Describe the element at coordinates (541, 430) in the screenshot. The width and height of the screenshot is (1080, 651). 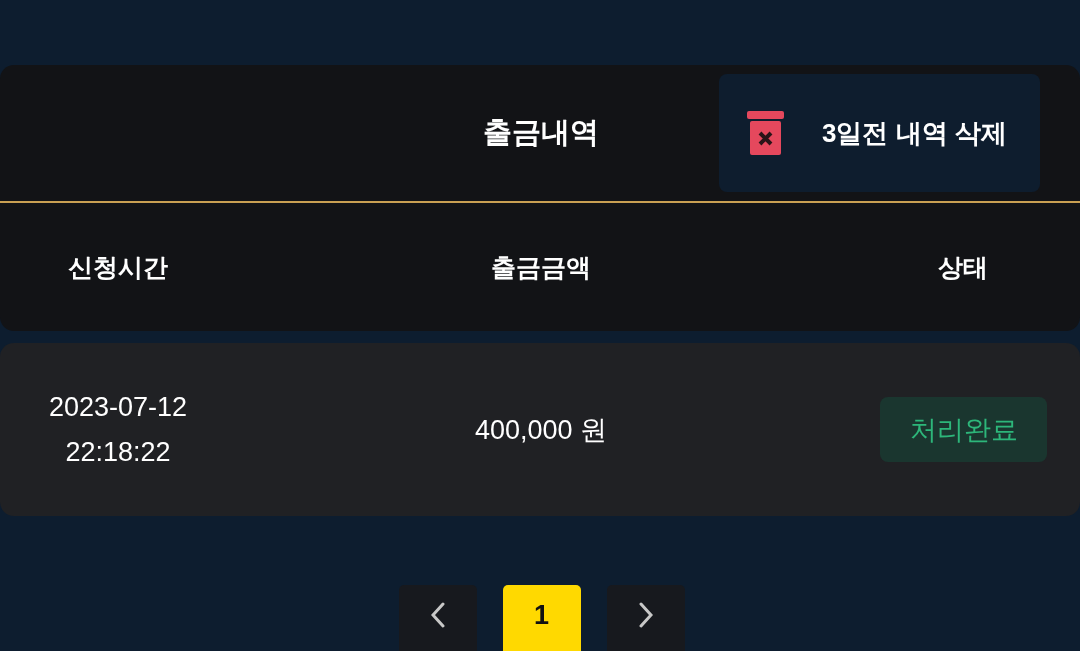
I see `withdrawal-amount: 400,000 원` at that location.